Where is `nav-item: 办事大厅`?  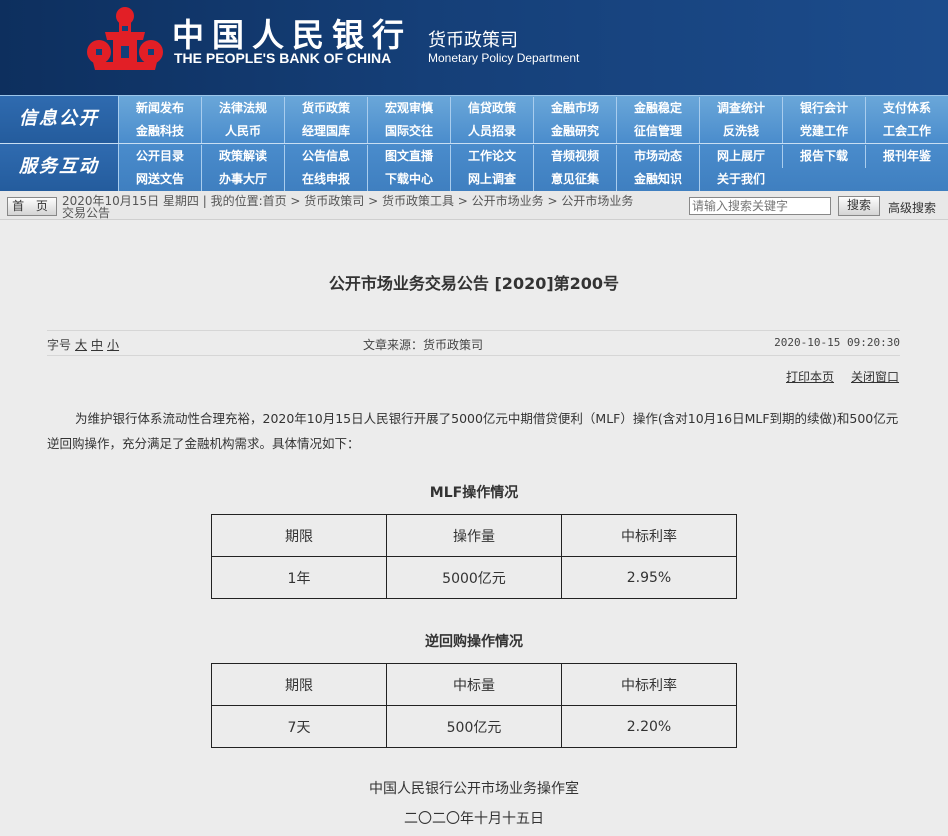 nav-item: 办事大厅 is located at coordinates (242, 179).